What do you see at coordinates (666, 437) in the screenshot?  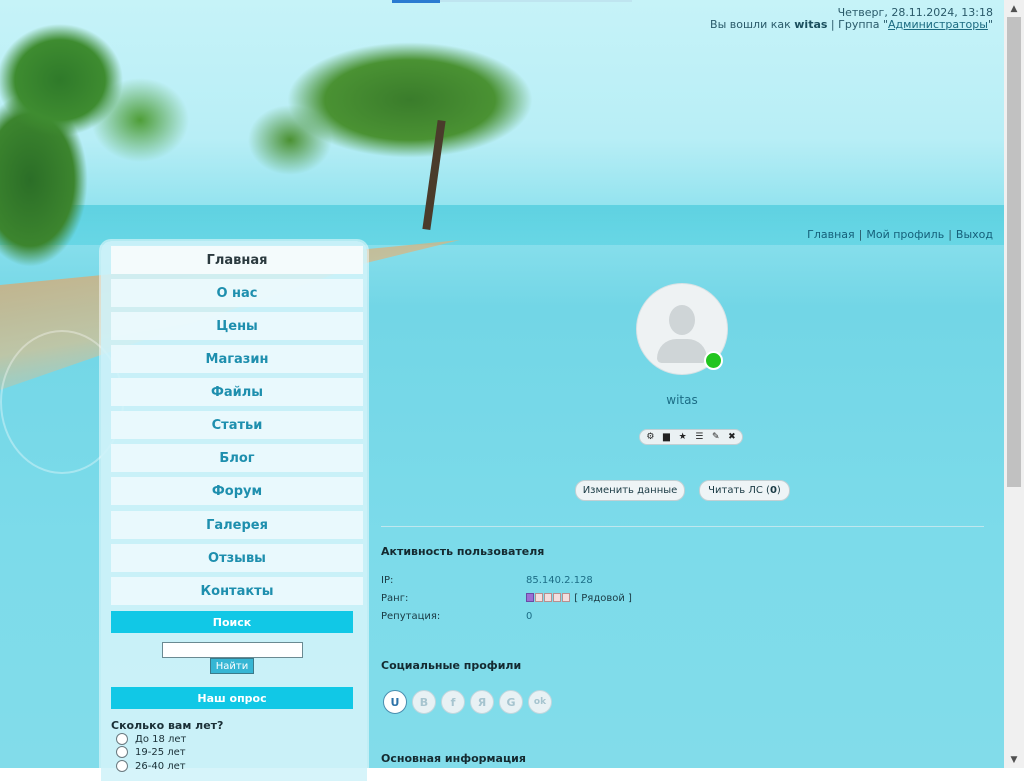 I see `stats-icon: ▆` at bounding box center [666, 437].